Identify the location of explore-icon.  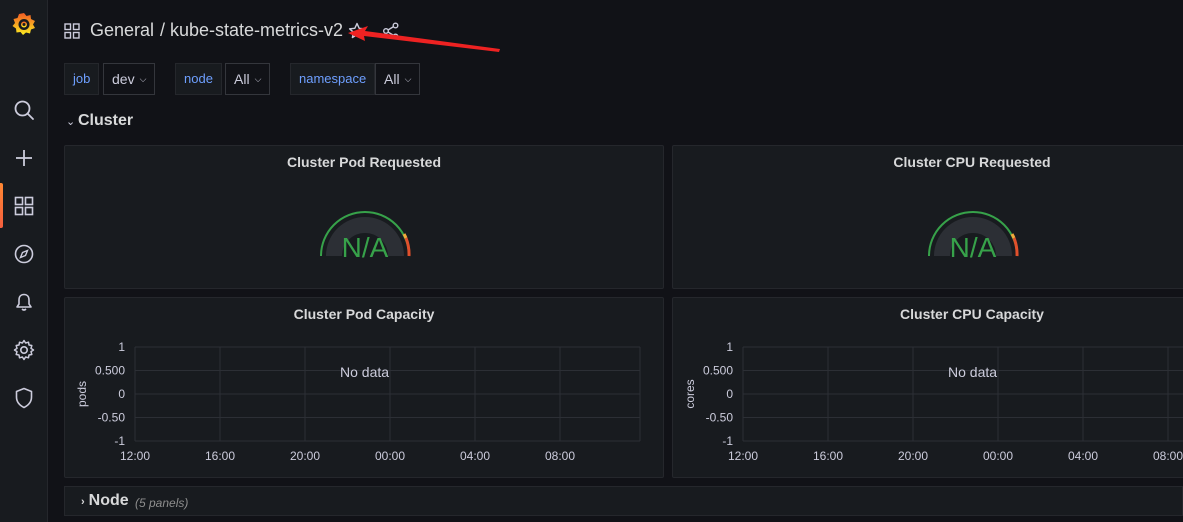
(24, 254).